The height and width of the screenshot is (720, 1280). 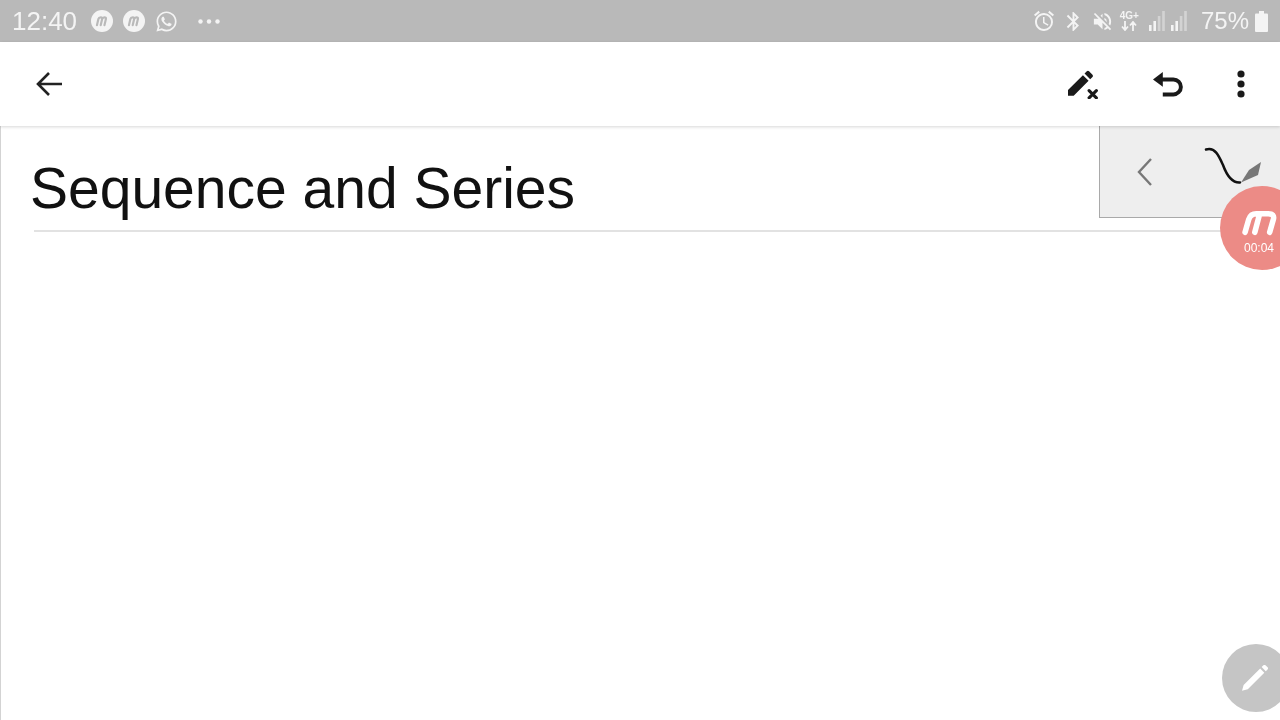 I want to click on data-arrows-icon, so click(x=1129, y=26).